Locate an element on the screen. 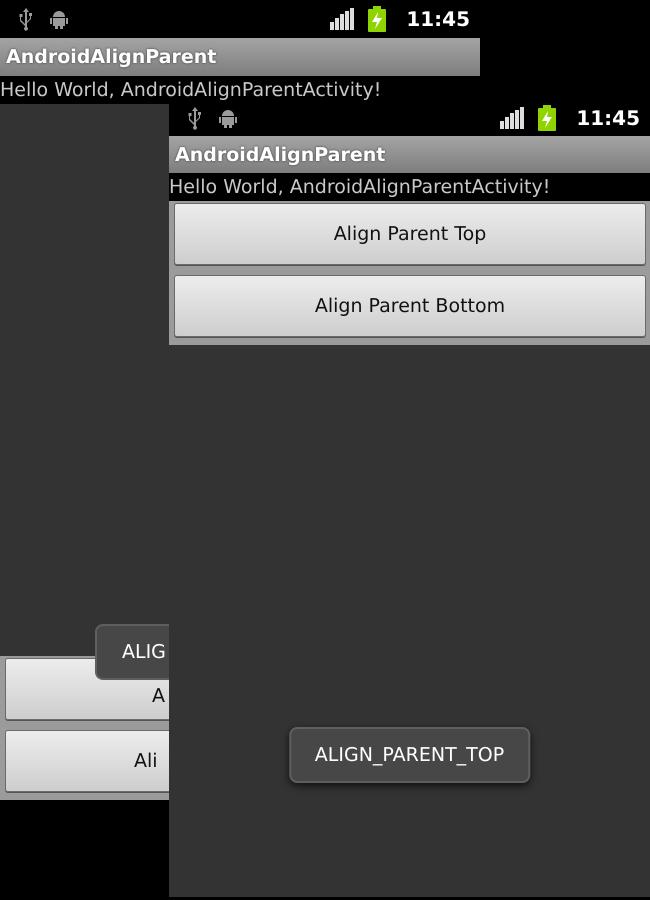  align-button: Align Parent Top is located at coordinates (410, 234).